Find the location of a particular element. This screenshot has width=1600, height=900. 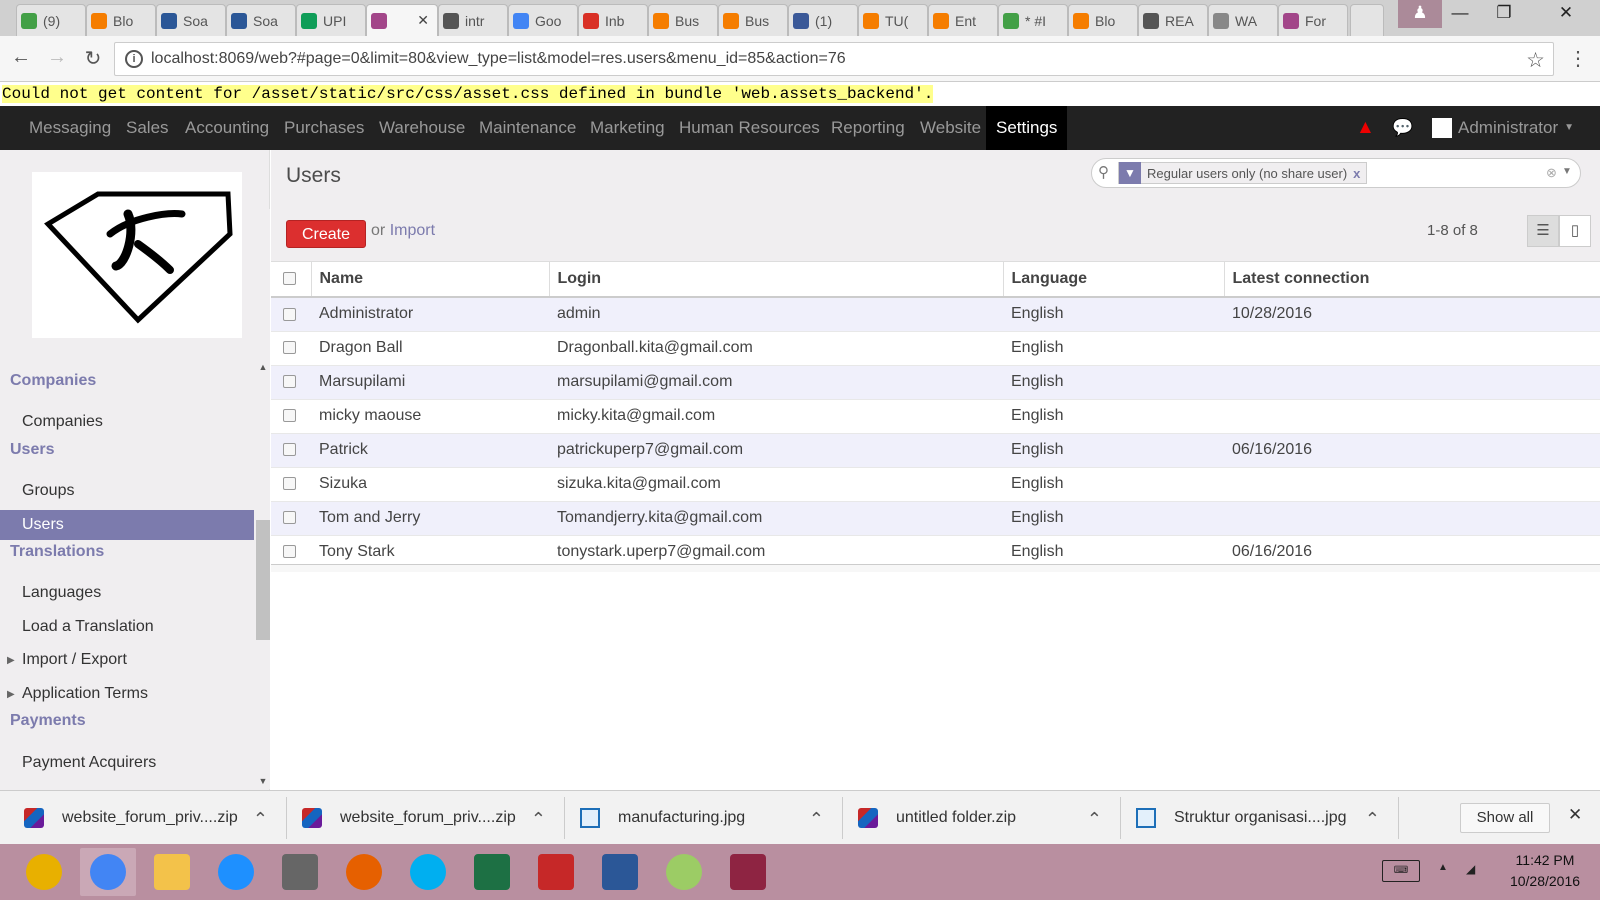

table-row: Administrator admin English 10/28/2016 is located at coordinates (935, 314).